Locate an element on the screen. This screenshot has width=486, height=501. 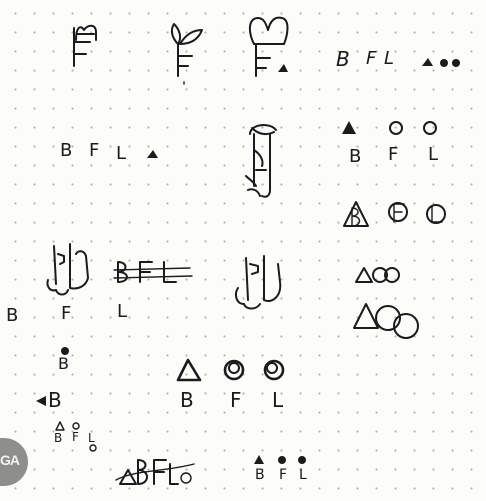
b-with-pointer: B is located at coordinates (55, 400).